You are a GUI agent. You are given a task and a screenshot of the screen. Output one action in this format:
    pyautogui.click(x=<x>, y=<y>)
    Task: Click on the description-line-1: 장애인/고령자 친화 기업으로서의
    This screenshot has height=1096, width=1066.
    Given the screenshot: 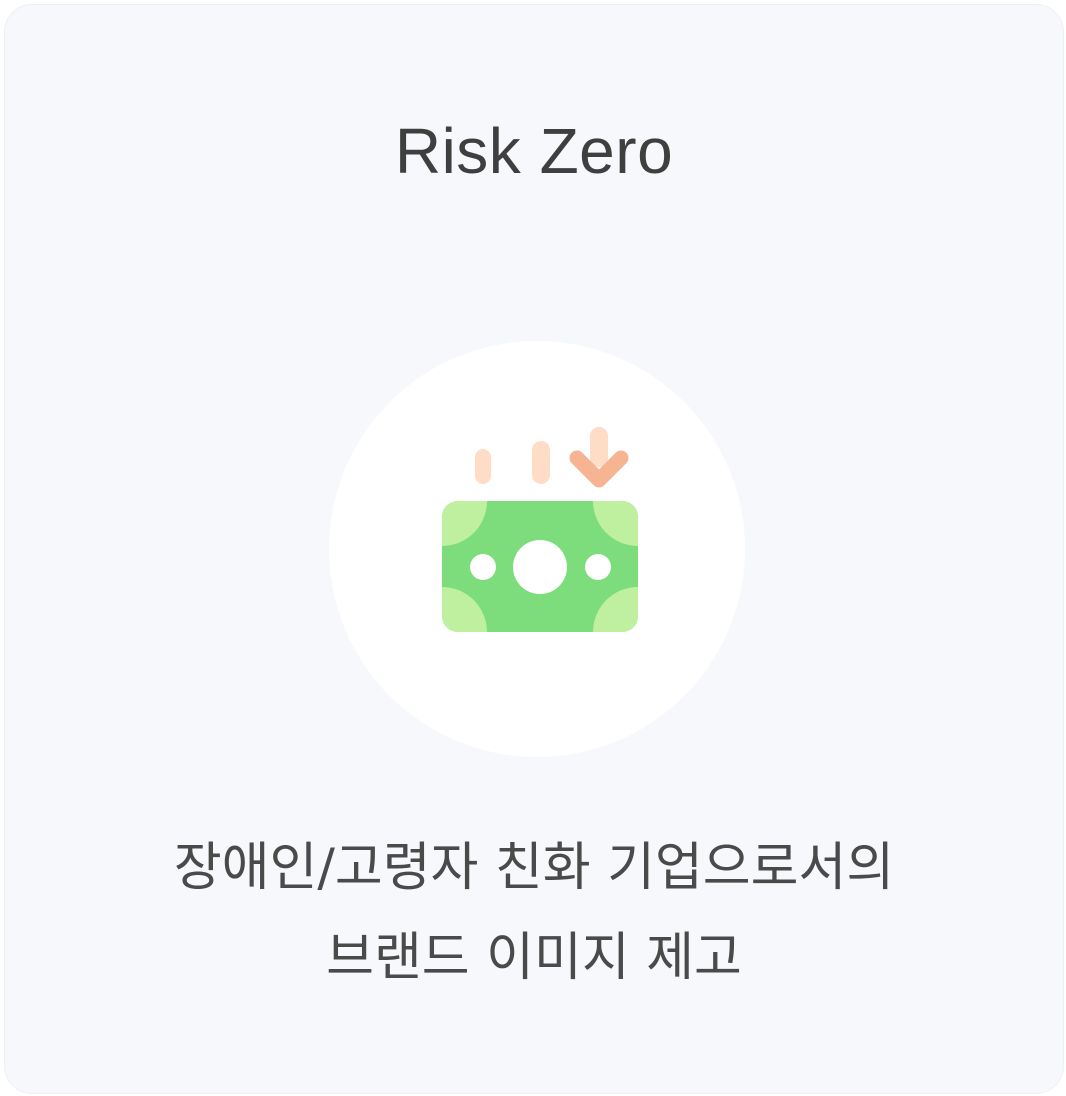 What is the action you would take?
    pyautogui.click(x=534, y=868)
    